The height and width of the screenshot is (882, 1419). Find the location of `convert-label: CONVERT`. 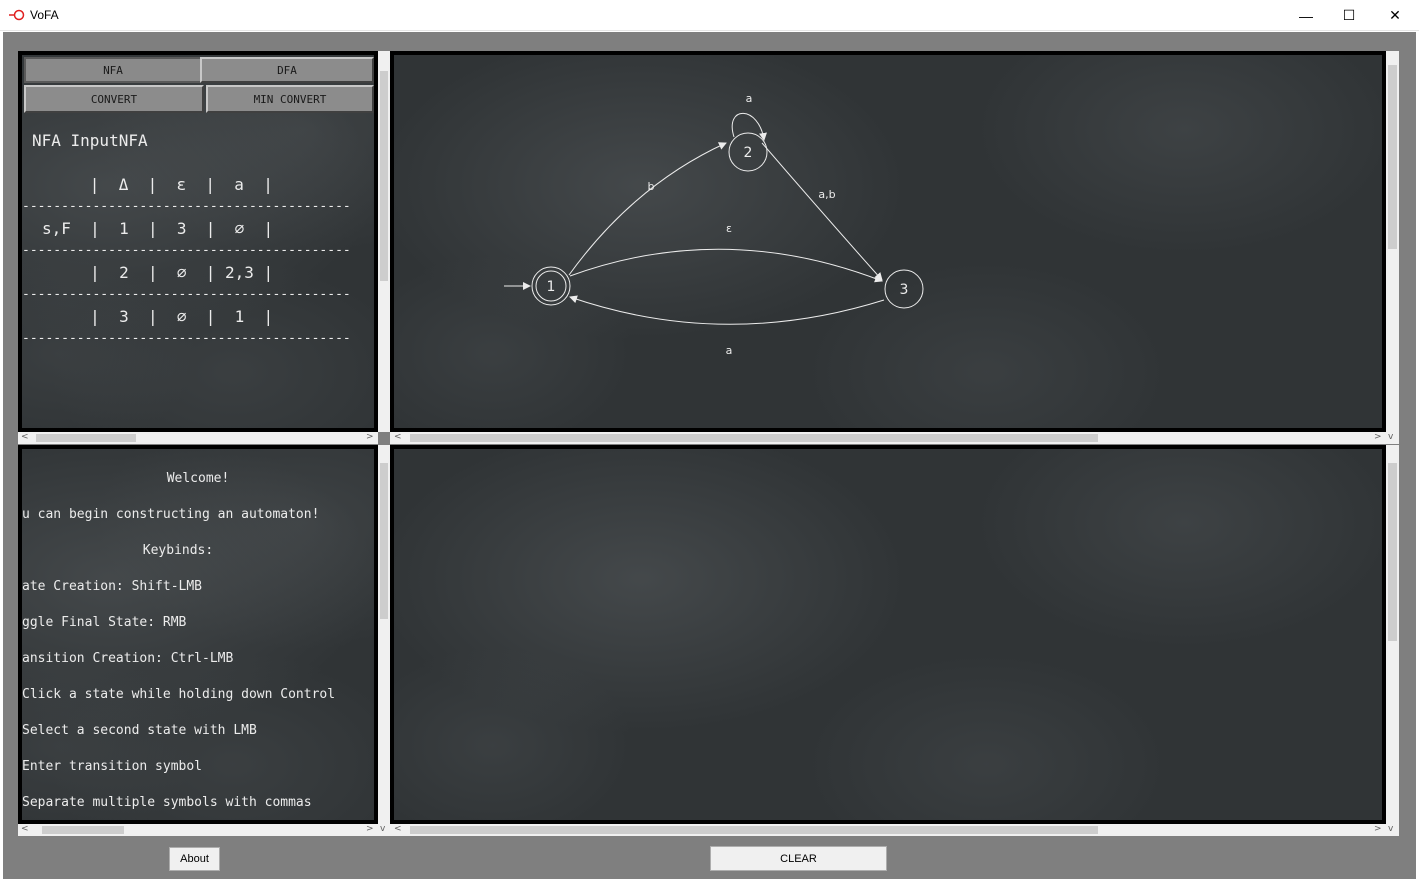

convert-label: CONVERT is located at coordinates (114, 99).